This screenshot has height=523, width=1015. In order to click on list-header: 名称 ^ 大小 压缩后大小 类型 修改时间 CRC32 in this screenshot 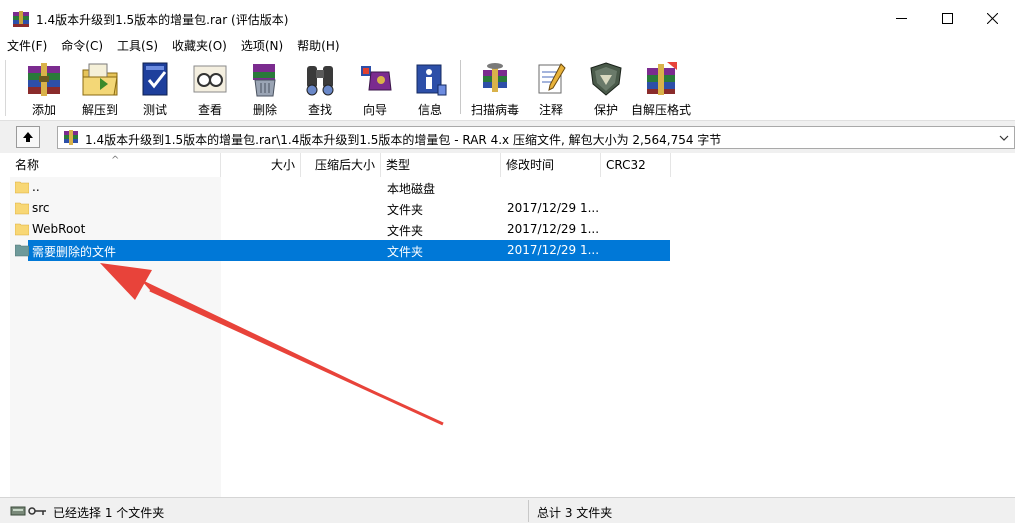, I will do `click(512, 165)`.